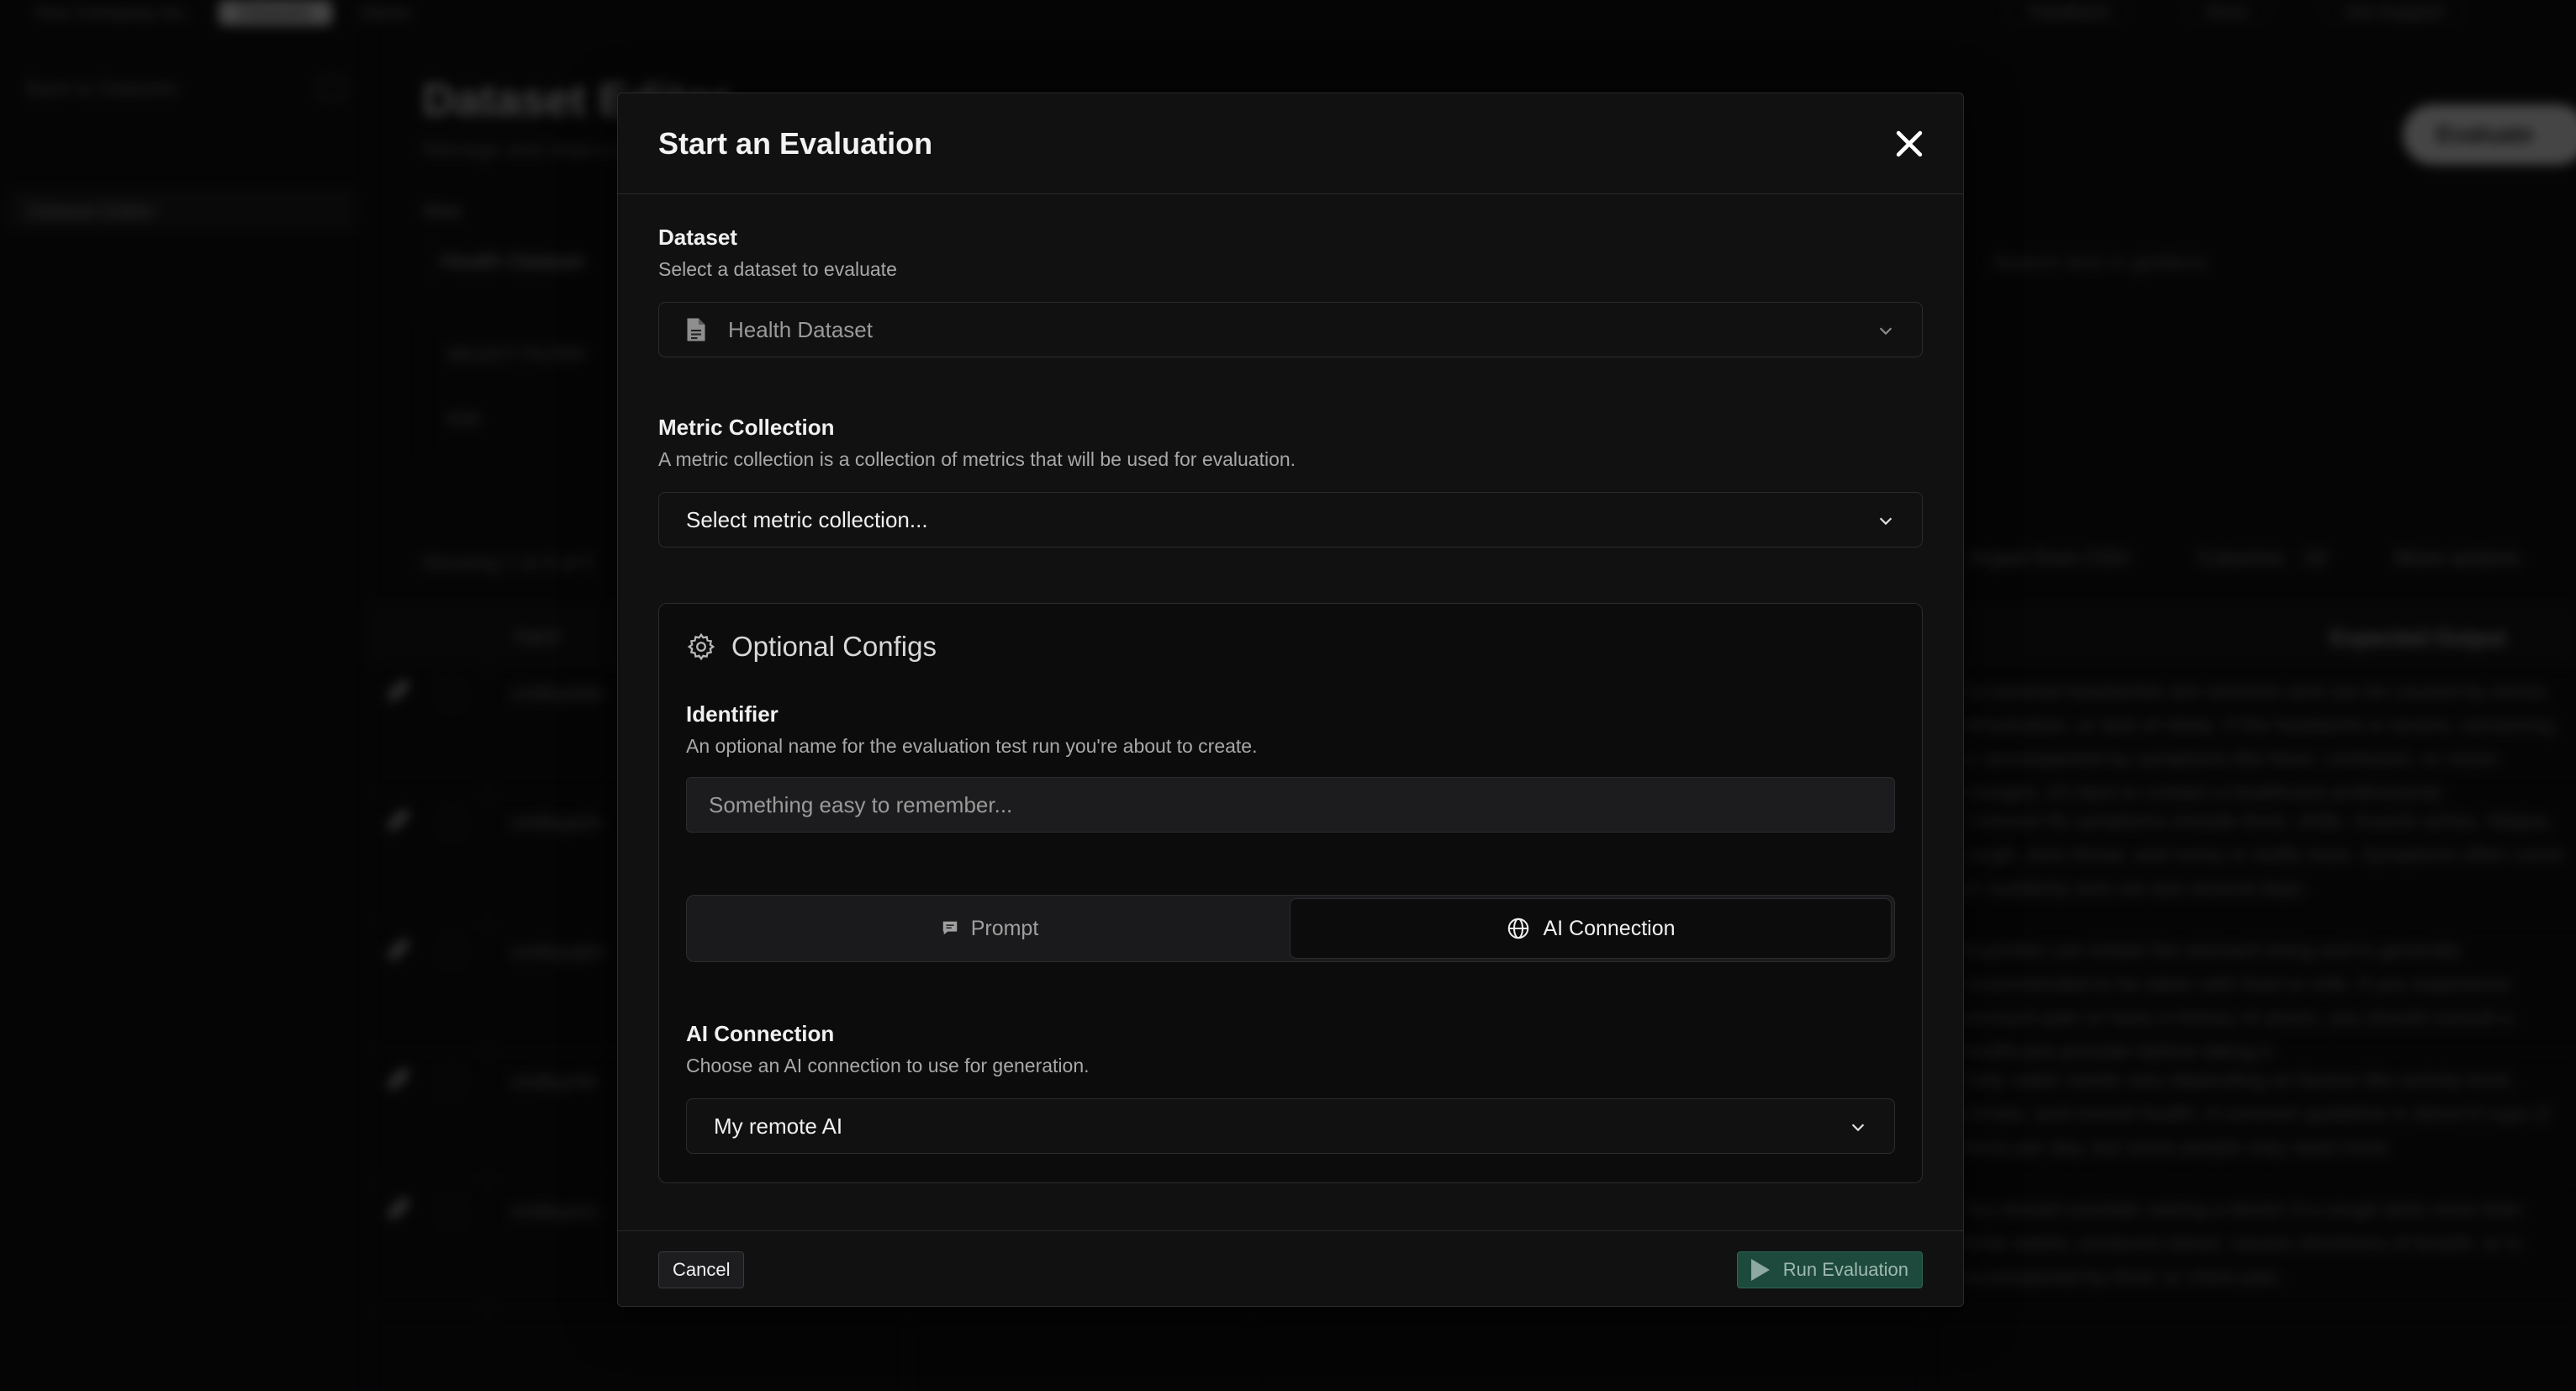 This screenshot has width=2576, height=1391. What do you see at coordinates (746, 427) in the screenshot?
I see `metric-collection-label: Metric Collection` at bounding box center [746, 427].